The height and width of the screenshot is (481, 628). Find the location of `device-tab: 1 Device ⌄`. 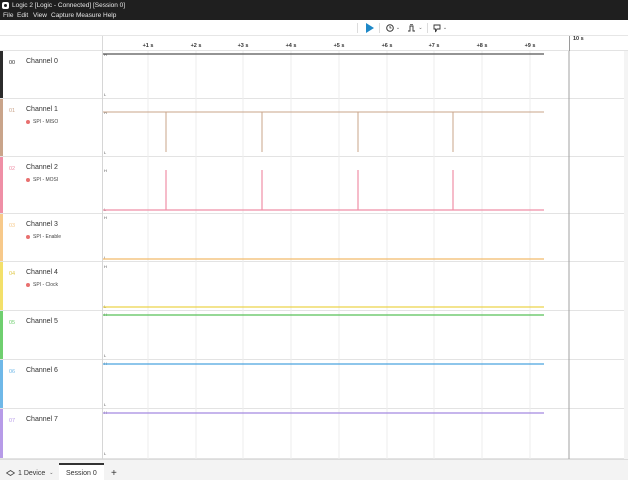

device-tab: 1 Device ⌄ is located at coordinates (29, 473).